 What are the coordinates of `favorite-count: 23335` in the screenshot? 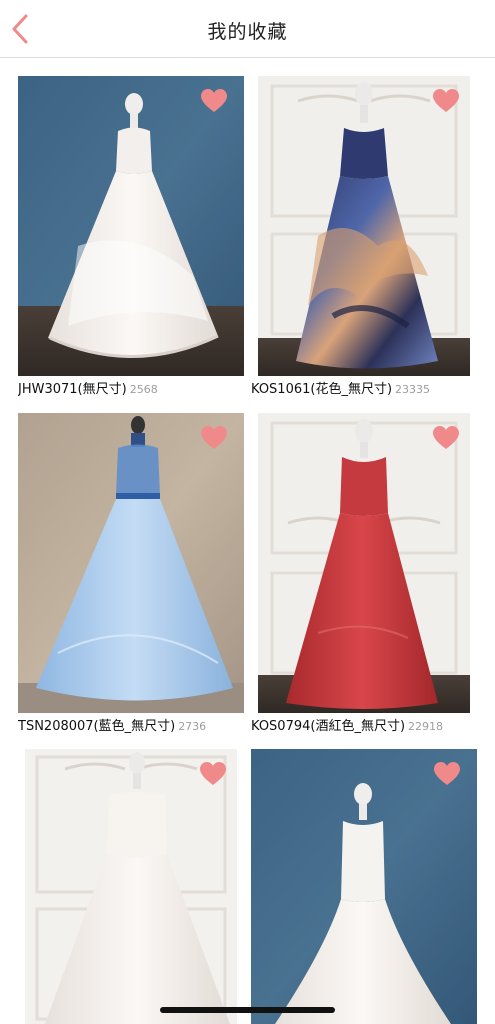 It's located at (413, 389).